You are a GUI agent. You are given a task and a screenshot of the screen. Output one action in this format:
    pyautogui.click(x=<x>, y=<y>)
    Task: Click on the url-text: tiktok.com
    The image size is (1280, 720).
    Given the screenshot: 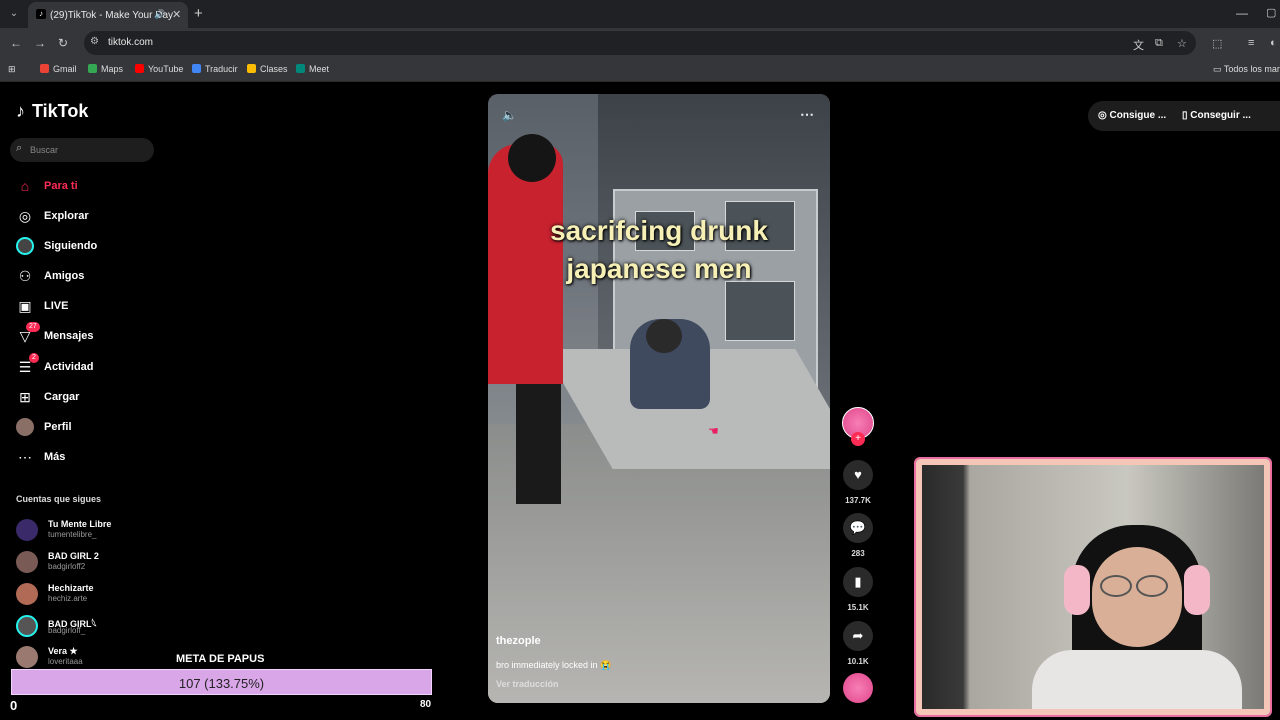 What is the action you would take?
    pyautogui.click(x=130, y=42)
    